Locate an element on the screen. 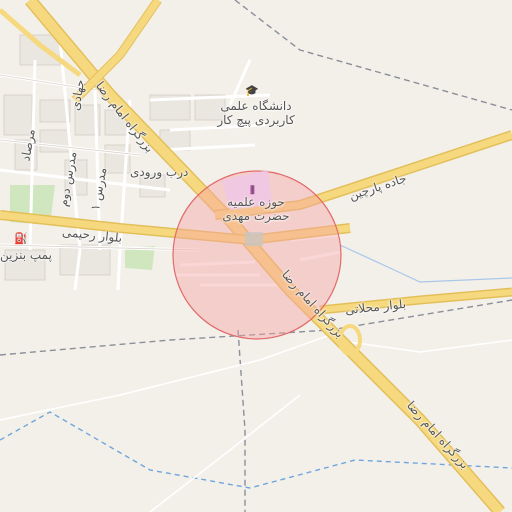 The height and width of the screenshot is (512, 512). graduation-cap-icon: 🎓 is located at coordinates (252, 90).